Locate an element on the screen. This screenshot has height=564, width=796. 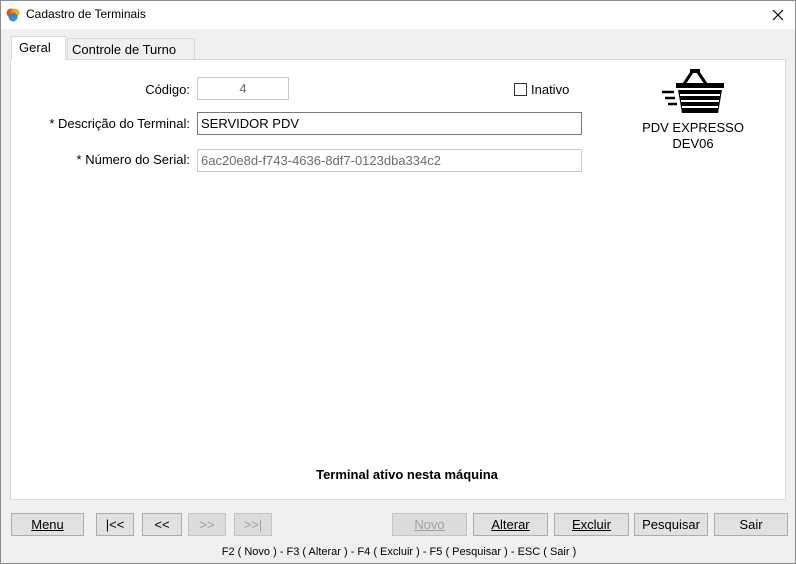
codigo-label: Código: is located at coordinates (167, 89).